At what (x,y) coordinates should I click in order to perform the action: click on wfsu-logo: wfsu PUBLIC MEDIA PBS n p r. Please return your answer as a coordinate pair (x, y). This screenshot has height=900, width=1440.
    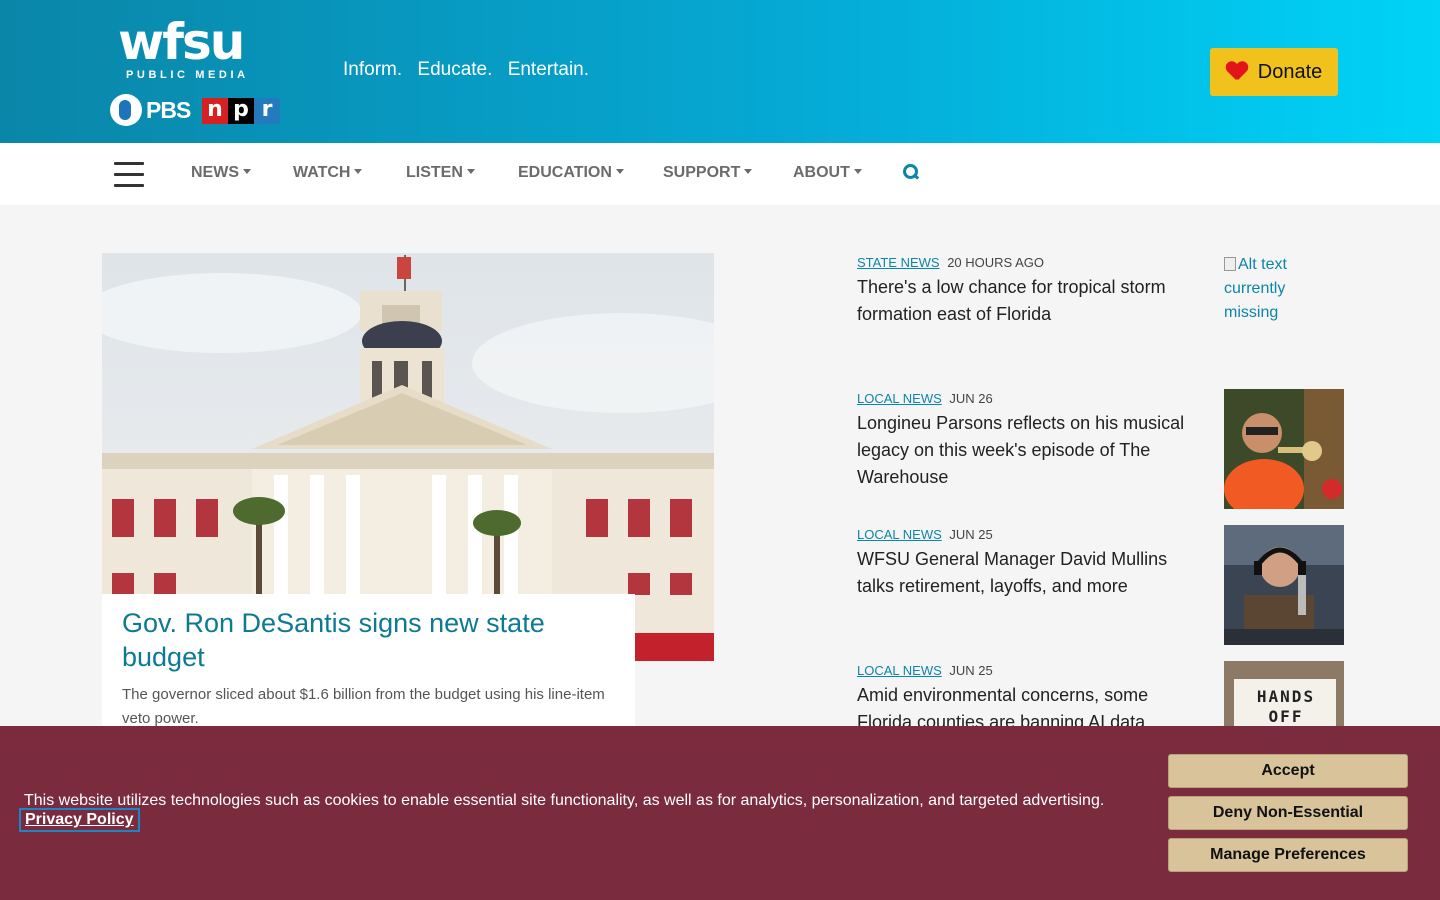
    Looking at the image, I should click on (197, 73).